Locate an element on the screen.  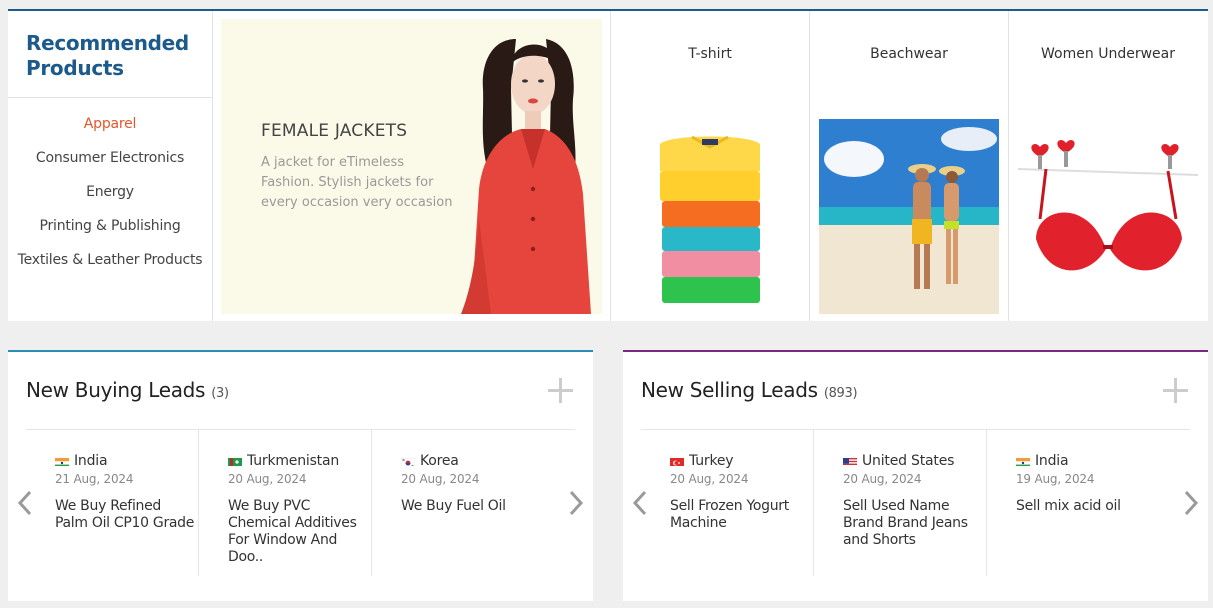
product-card-tshirt: T-shirt is located at coordinates (709, 166).